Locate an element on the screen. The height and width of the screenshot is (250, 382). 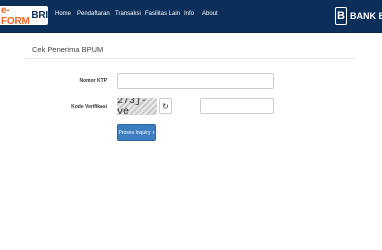
brand-text-bri: BRI is located at coordinates (39, 15).